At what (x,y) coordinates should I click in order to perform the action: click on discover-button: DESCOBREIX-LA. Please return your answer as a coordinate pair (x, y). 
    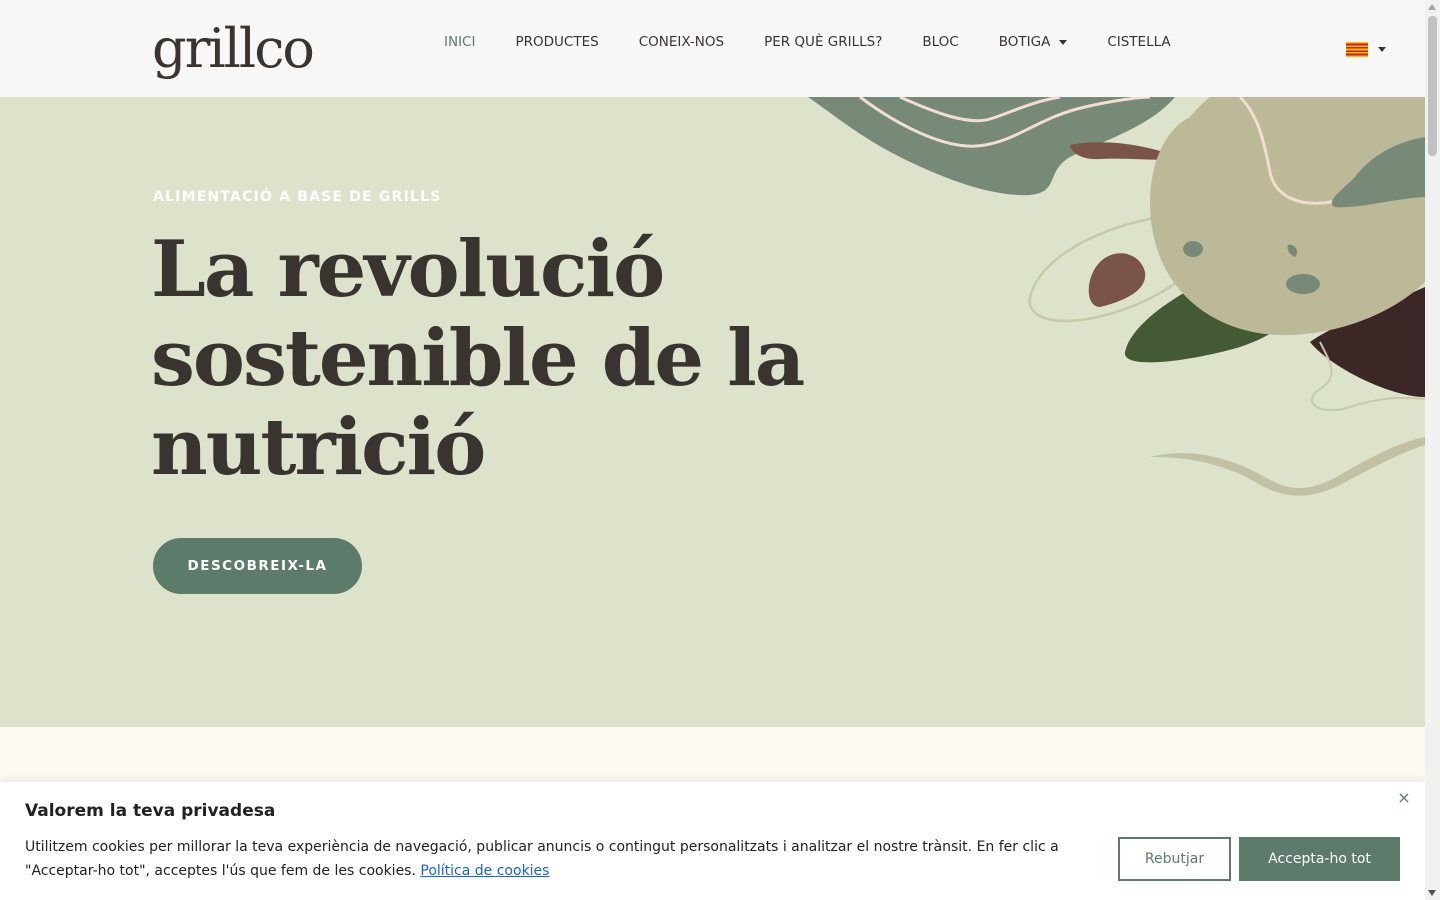
    Looking at the image, I should click on (257, 566).